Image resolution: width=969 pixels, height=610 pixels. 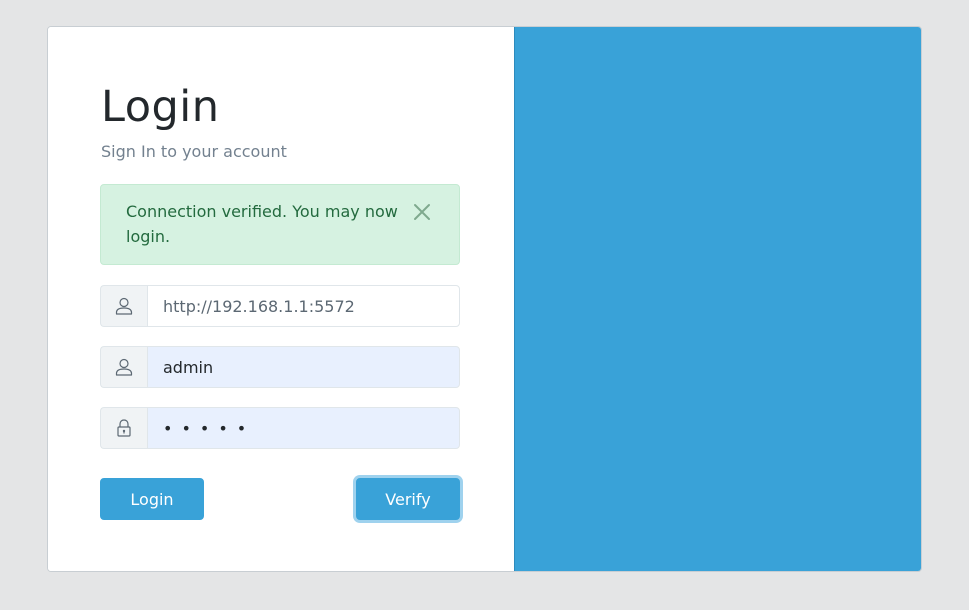 I want to click on alert-message: Connection verified. You may now login., so click(x=262, y=224).